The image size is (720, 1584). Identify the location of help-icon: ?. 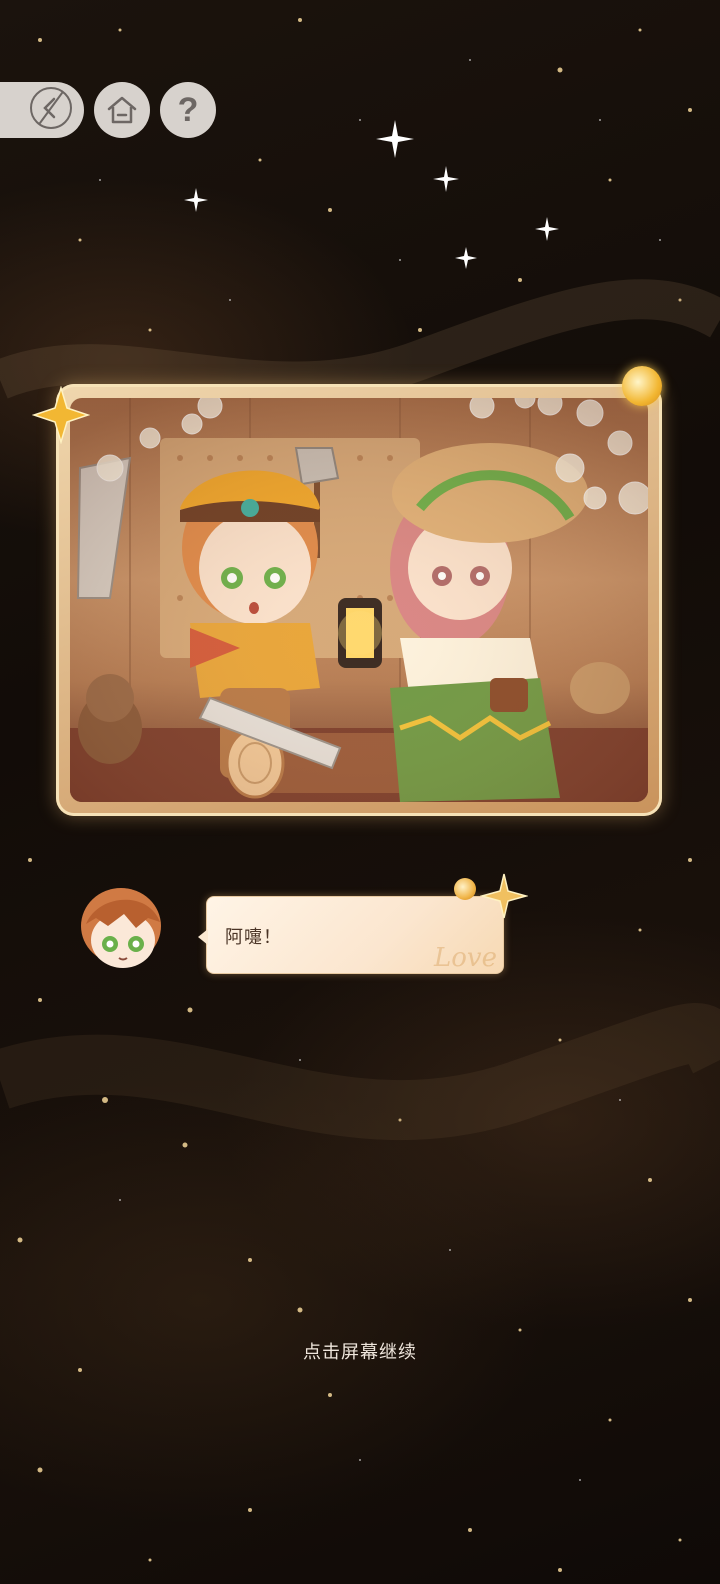
(188, 109).